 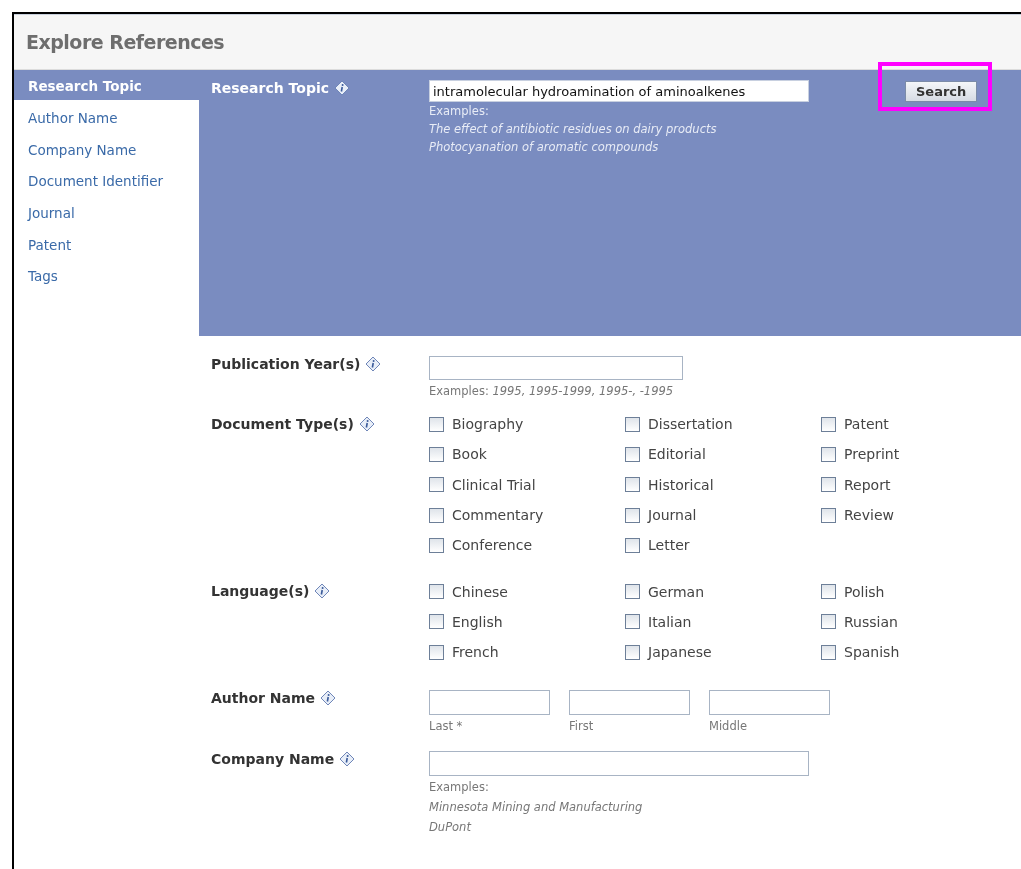 What do you see at coordinates (552, 391) in the screenshot?
I see `examples-text: Examples: 1995, 1995-1999, 1995-, -1995` at bounding box center [552, 391].